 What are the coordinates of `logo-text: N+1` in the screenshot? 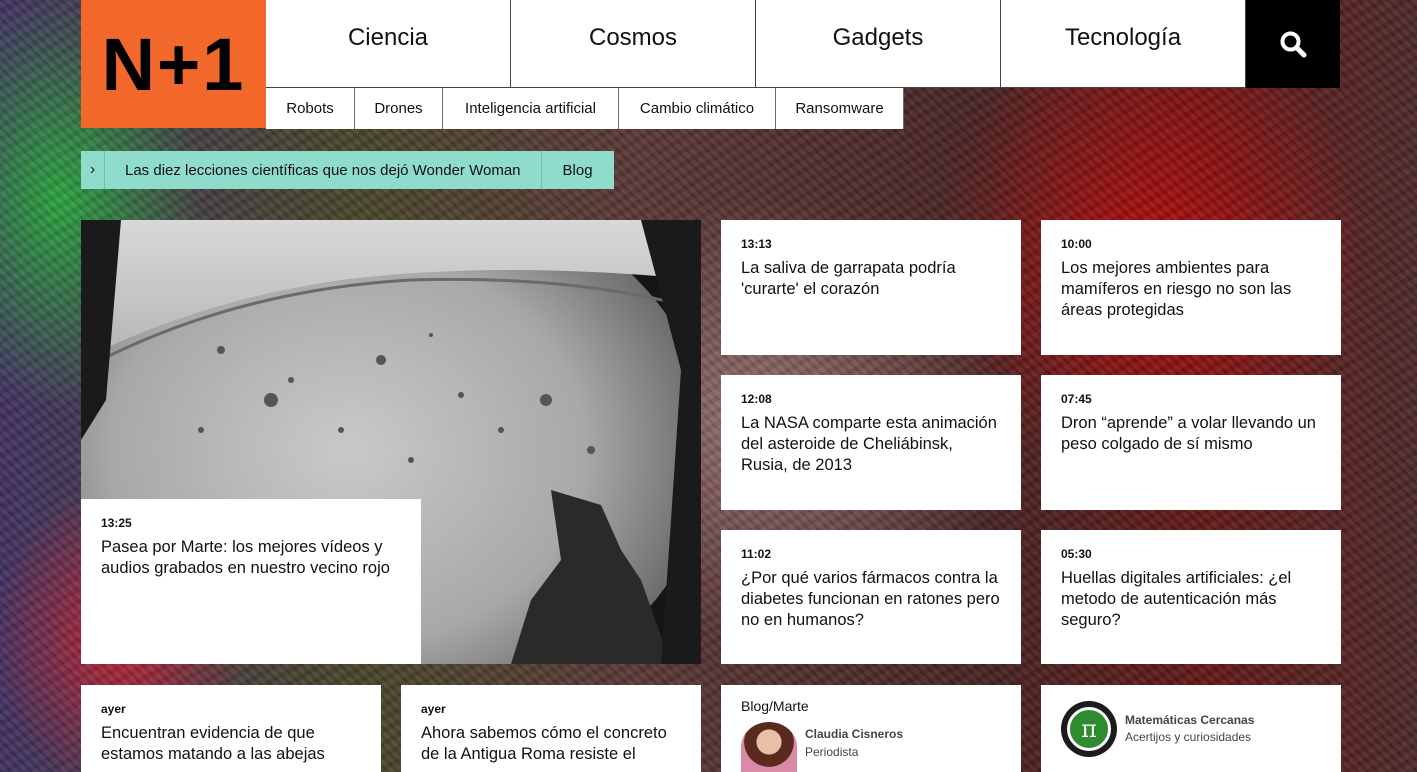 It's located at (173, 64).